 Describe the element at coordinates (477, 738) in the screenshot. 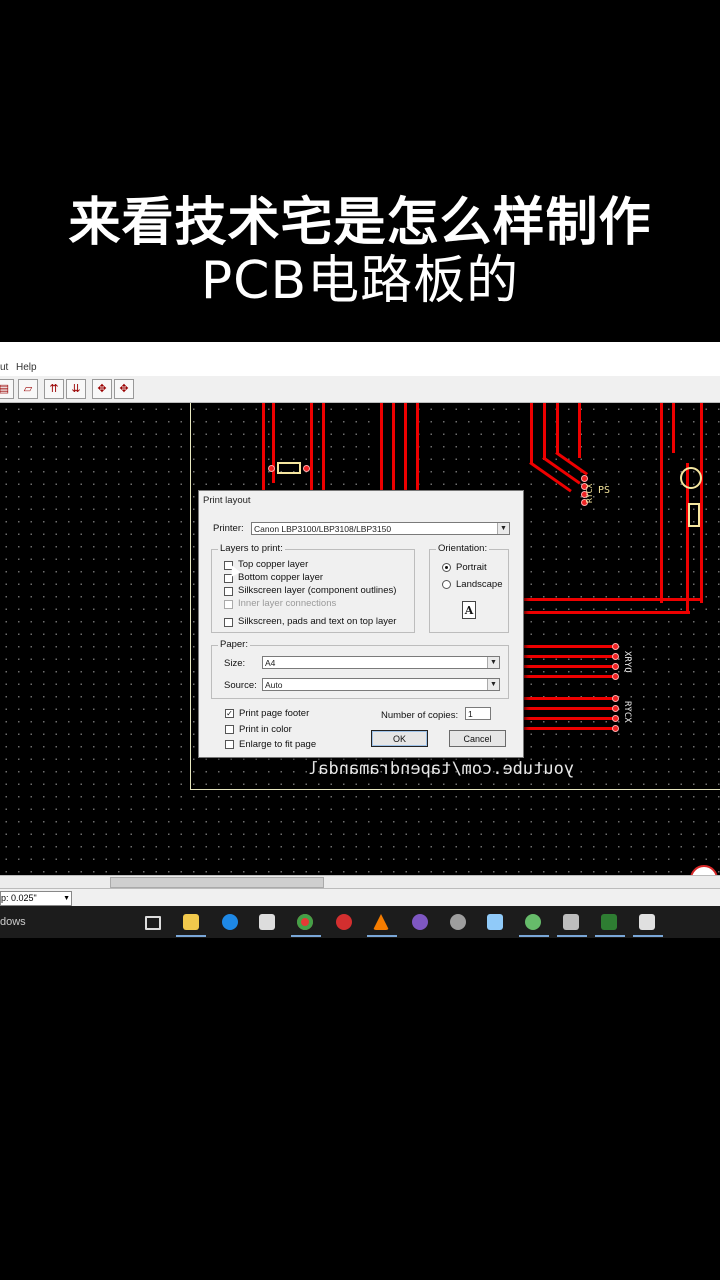

I see `cancel-button: Cancel` at that location.